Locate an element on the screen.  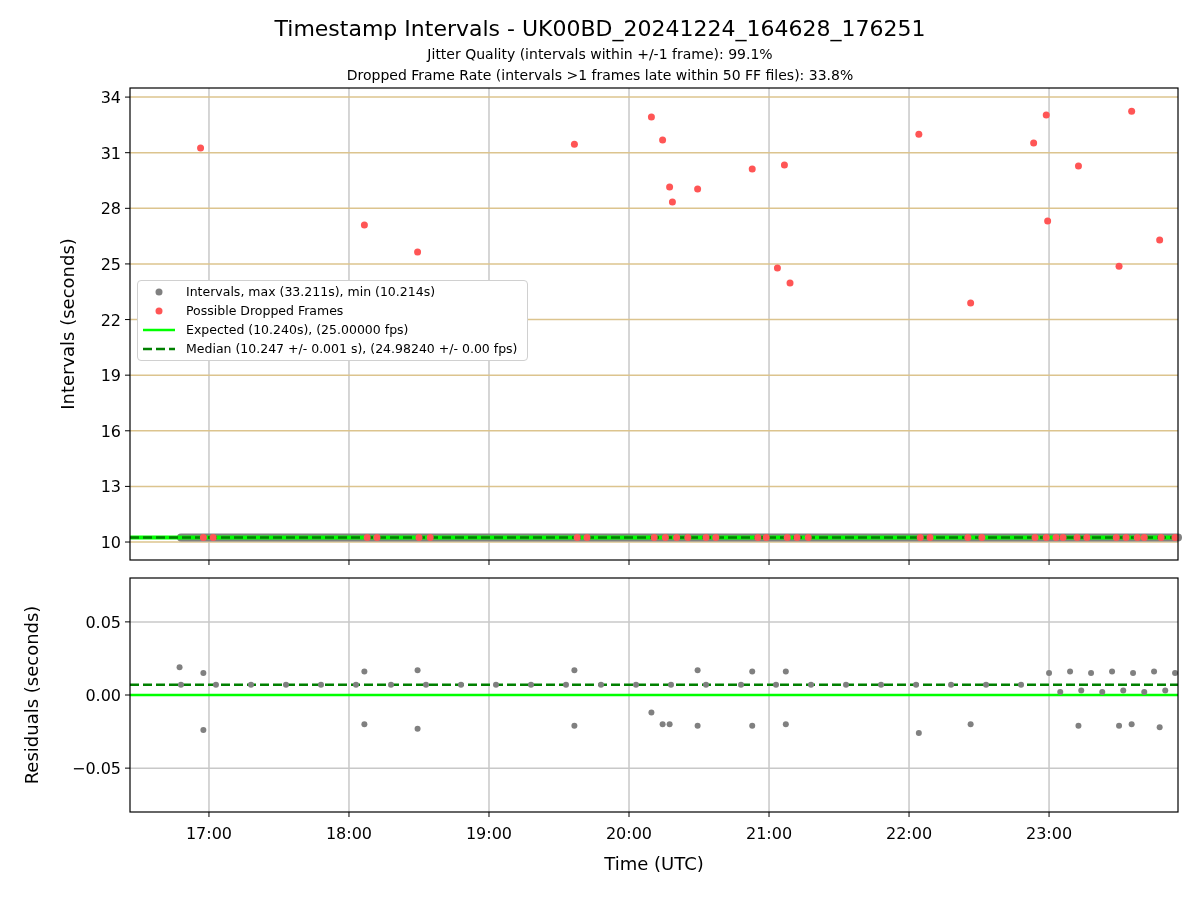
chart-subtitle: Dropped Frame Rate (intervals >1 frames late within 50 FF files): 33.8% is located at coordinates (600, 75).